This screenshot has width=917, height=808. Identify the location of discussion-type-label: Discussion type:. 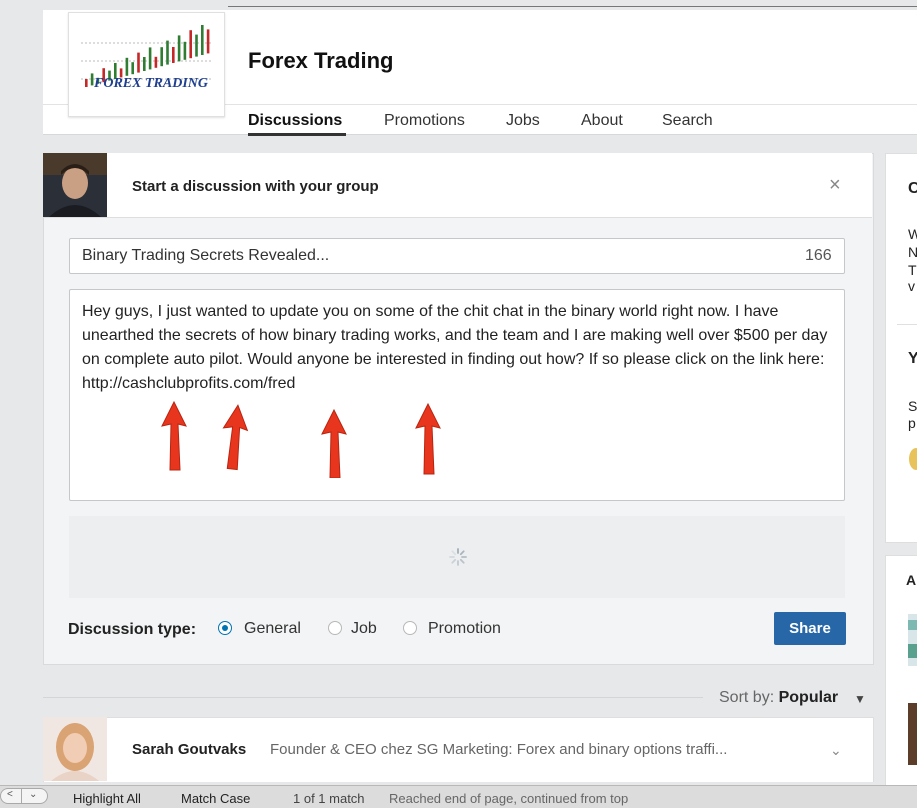
(132, 629).